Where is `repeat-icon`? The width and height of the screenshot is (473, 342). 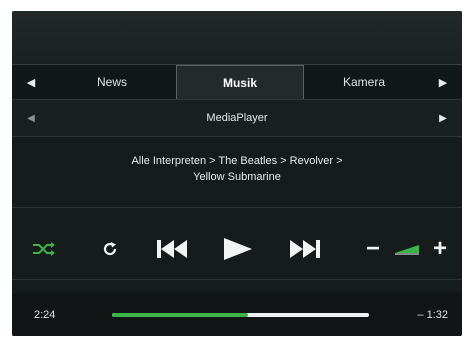
repeat-icon is located at coordinates (110, 249).